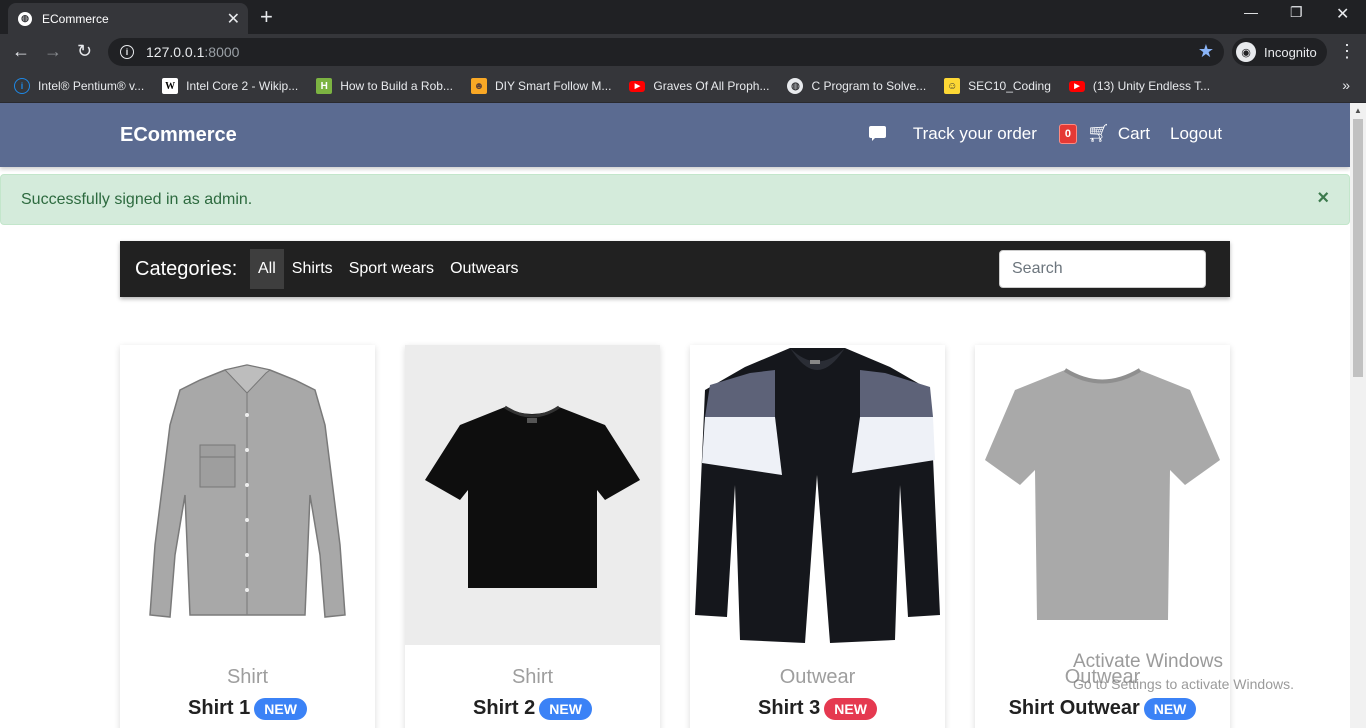  What do you see at coordinates (391, 269) in the screenshot?
I see `category-sport-wears: Sport wears` at bounding box center [391, 269].